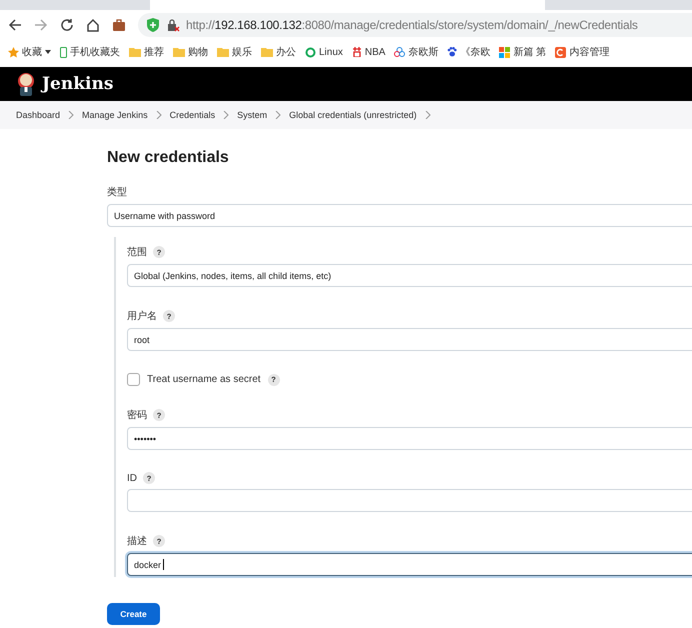  I want to click on bookmark-label: NBA, so click(375, 52).